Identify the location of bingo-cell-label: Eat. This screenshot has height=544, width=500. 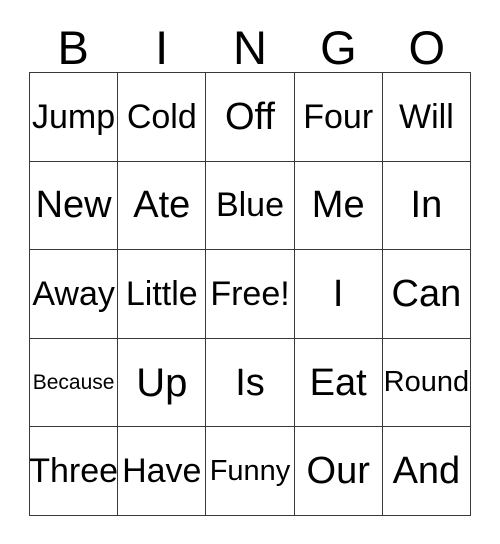
(338, 382).